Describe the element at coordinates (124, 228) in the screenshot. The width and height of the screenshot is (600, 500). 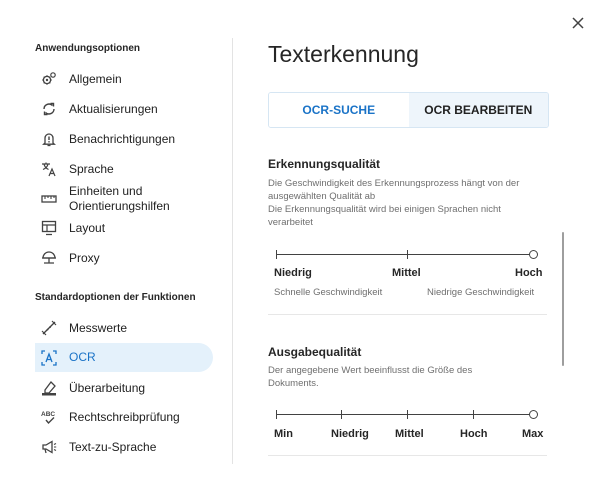
I see `sidebar-item-layout: Layout` at that location.